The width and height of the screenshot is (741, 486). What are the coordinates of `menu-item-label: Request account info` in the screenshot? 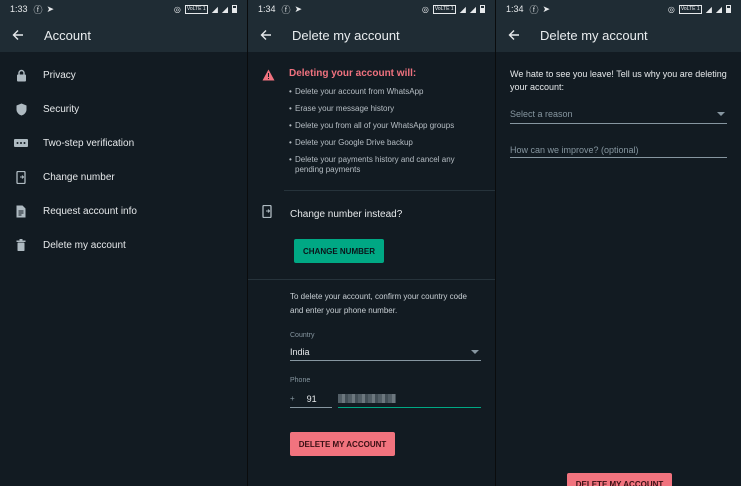 It's located at (90, 211).